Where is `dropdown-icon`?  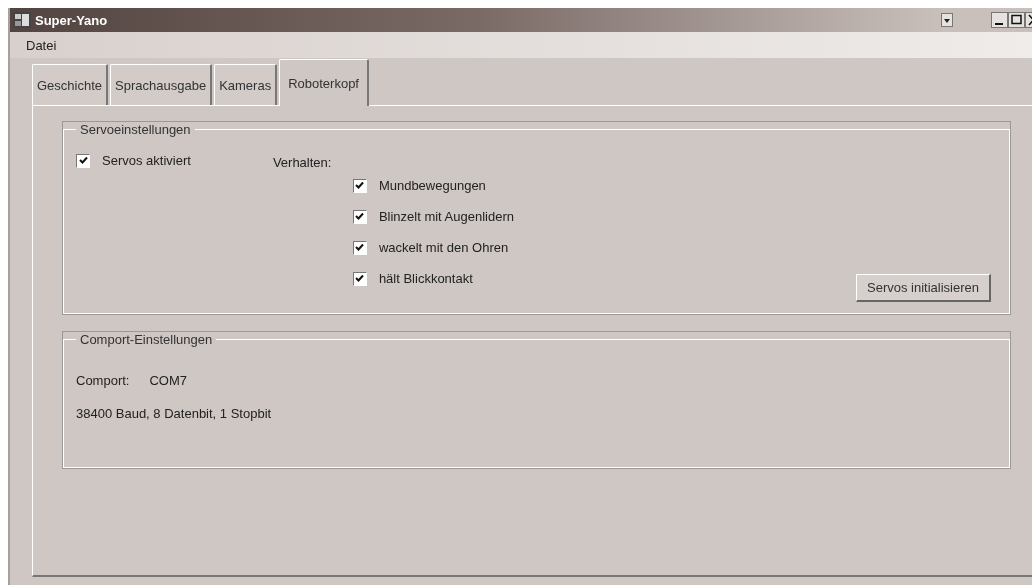
dropdown-icon is located at coordinates (947, 20).